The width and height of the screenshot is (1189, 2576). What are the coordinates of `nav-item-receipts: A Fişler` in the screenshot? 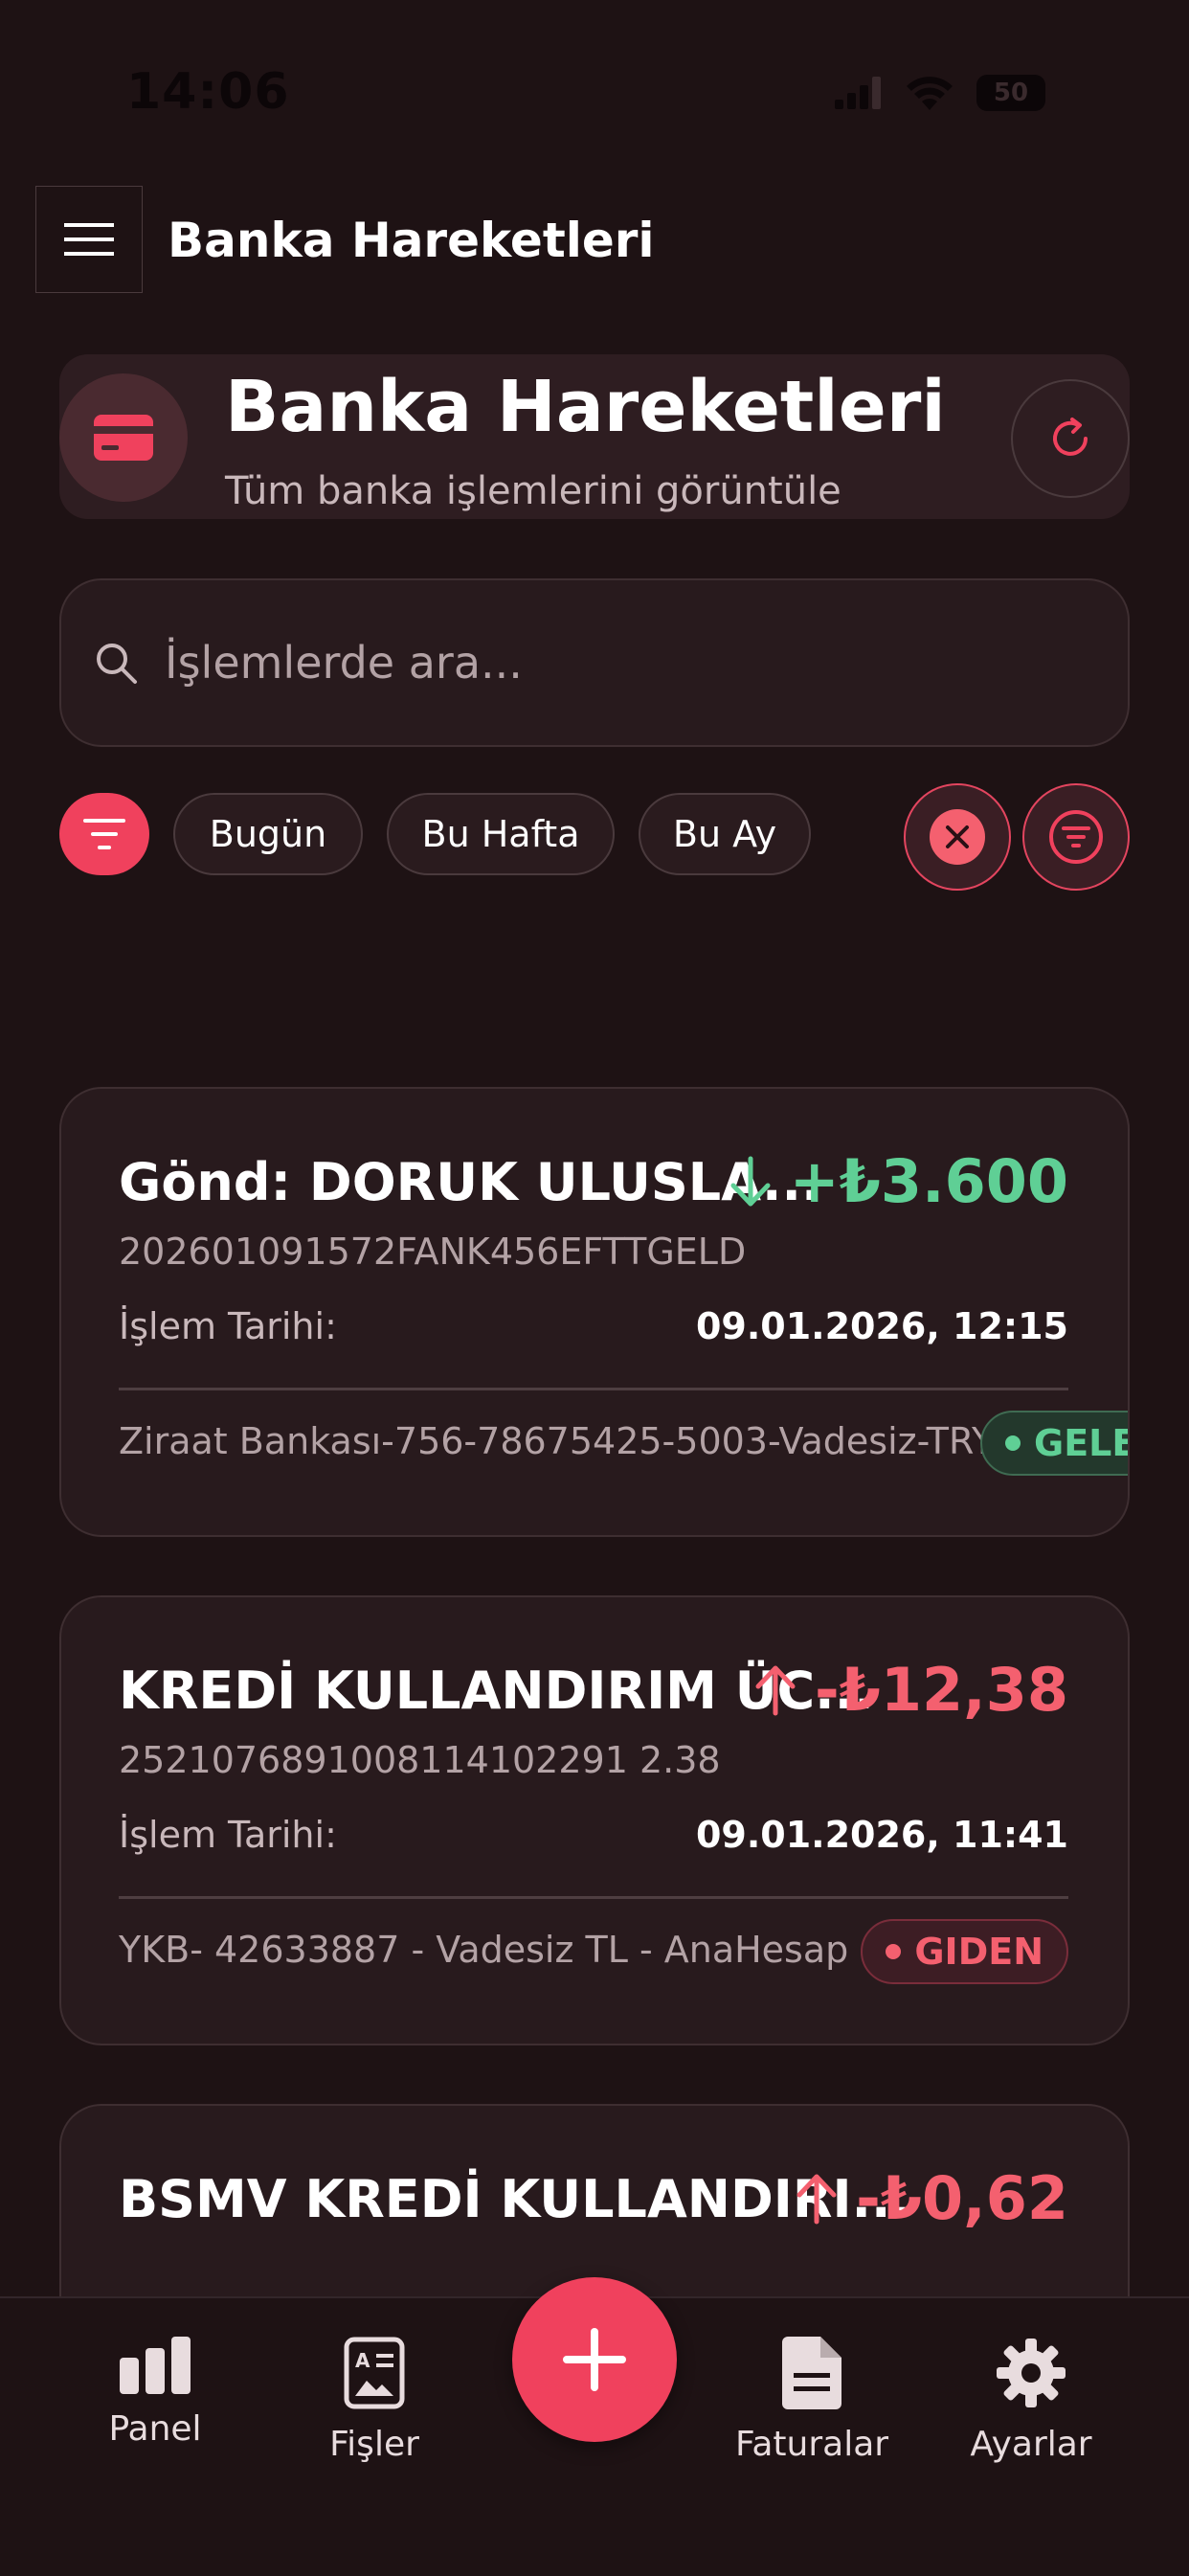 It's located at (374, 2400).